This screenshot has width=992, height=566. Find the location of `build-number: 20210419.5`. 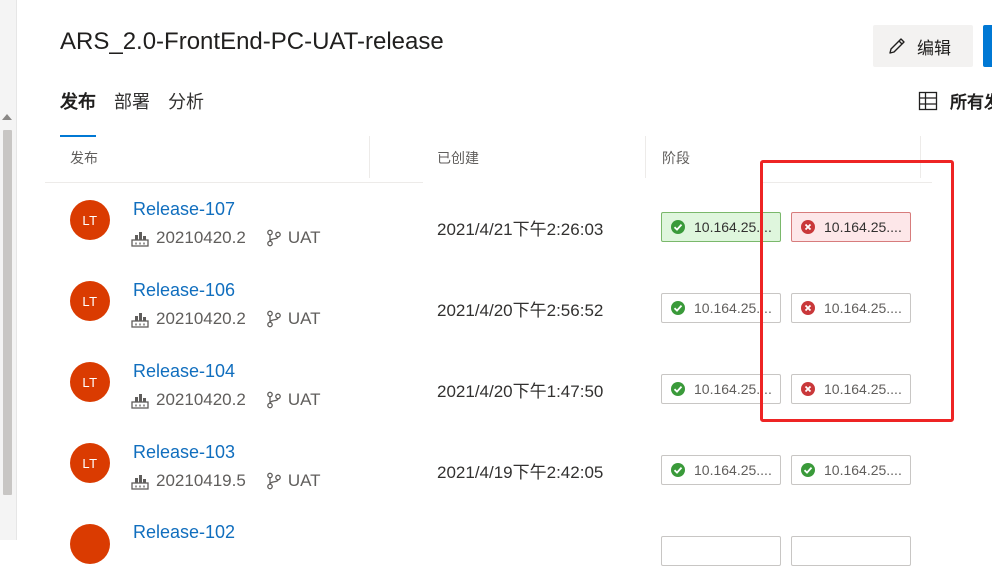

build-number: 20210419.5 is located at coordinates (201, 480).